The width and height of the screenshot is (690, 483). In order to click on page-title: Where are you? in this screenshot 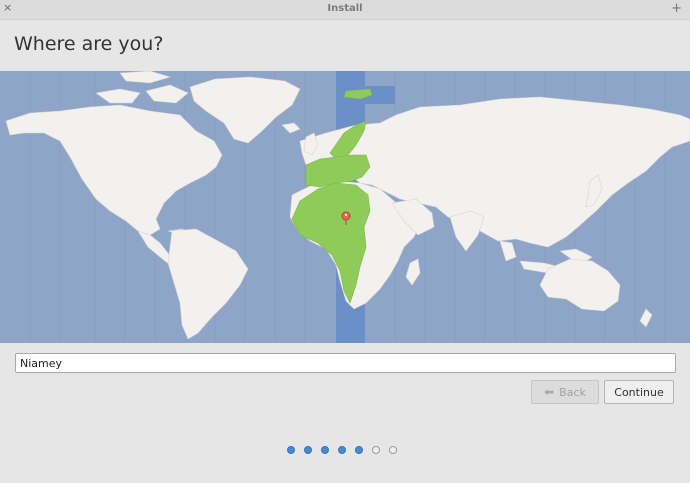, I will do `click(89, 44)`.